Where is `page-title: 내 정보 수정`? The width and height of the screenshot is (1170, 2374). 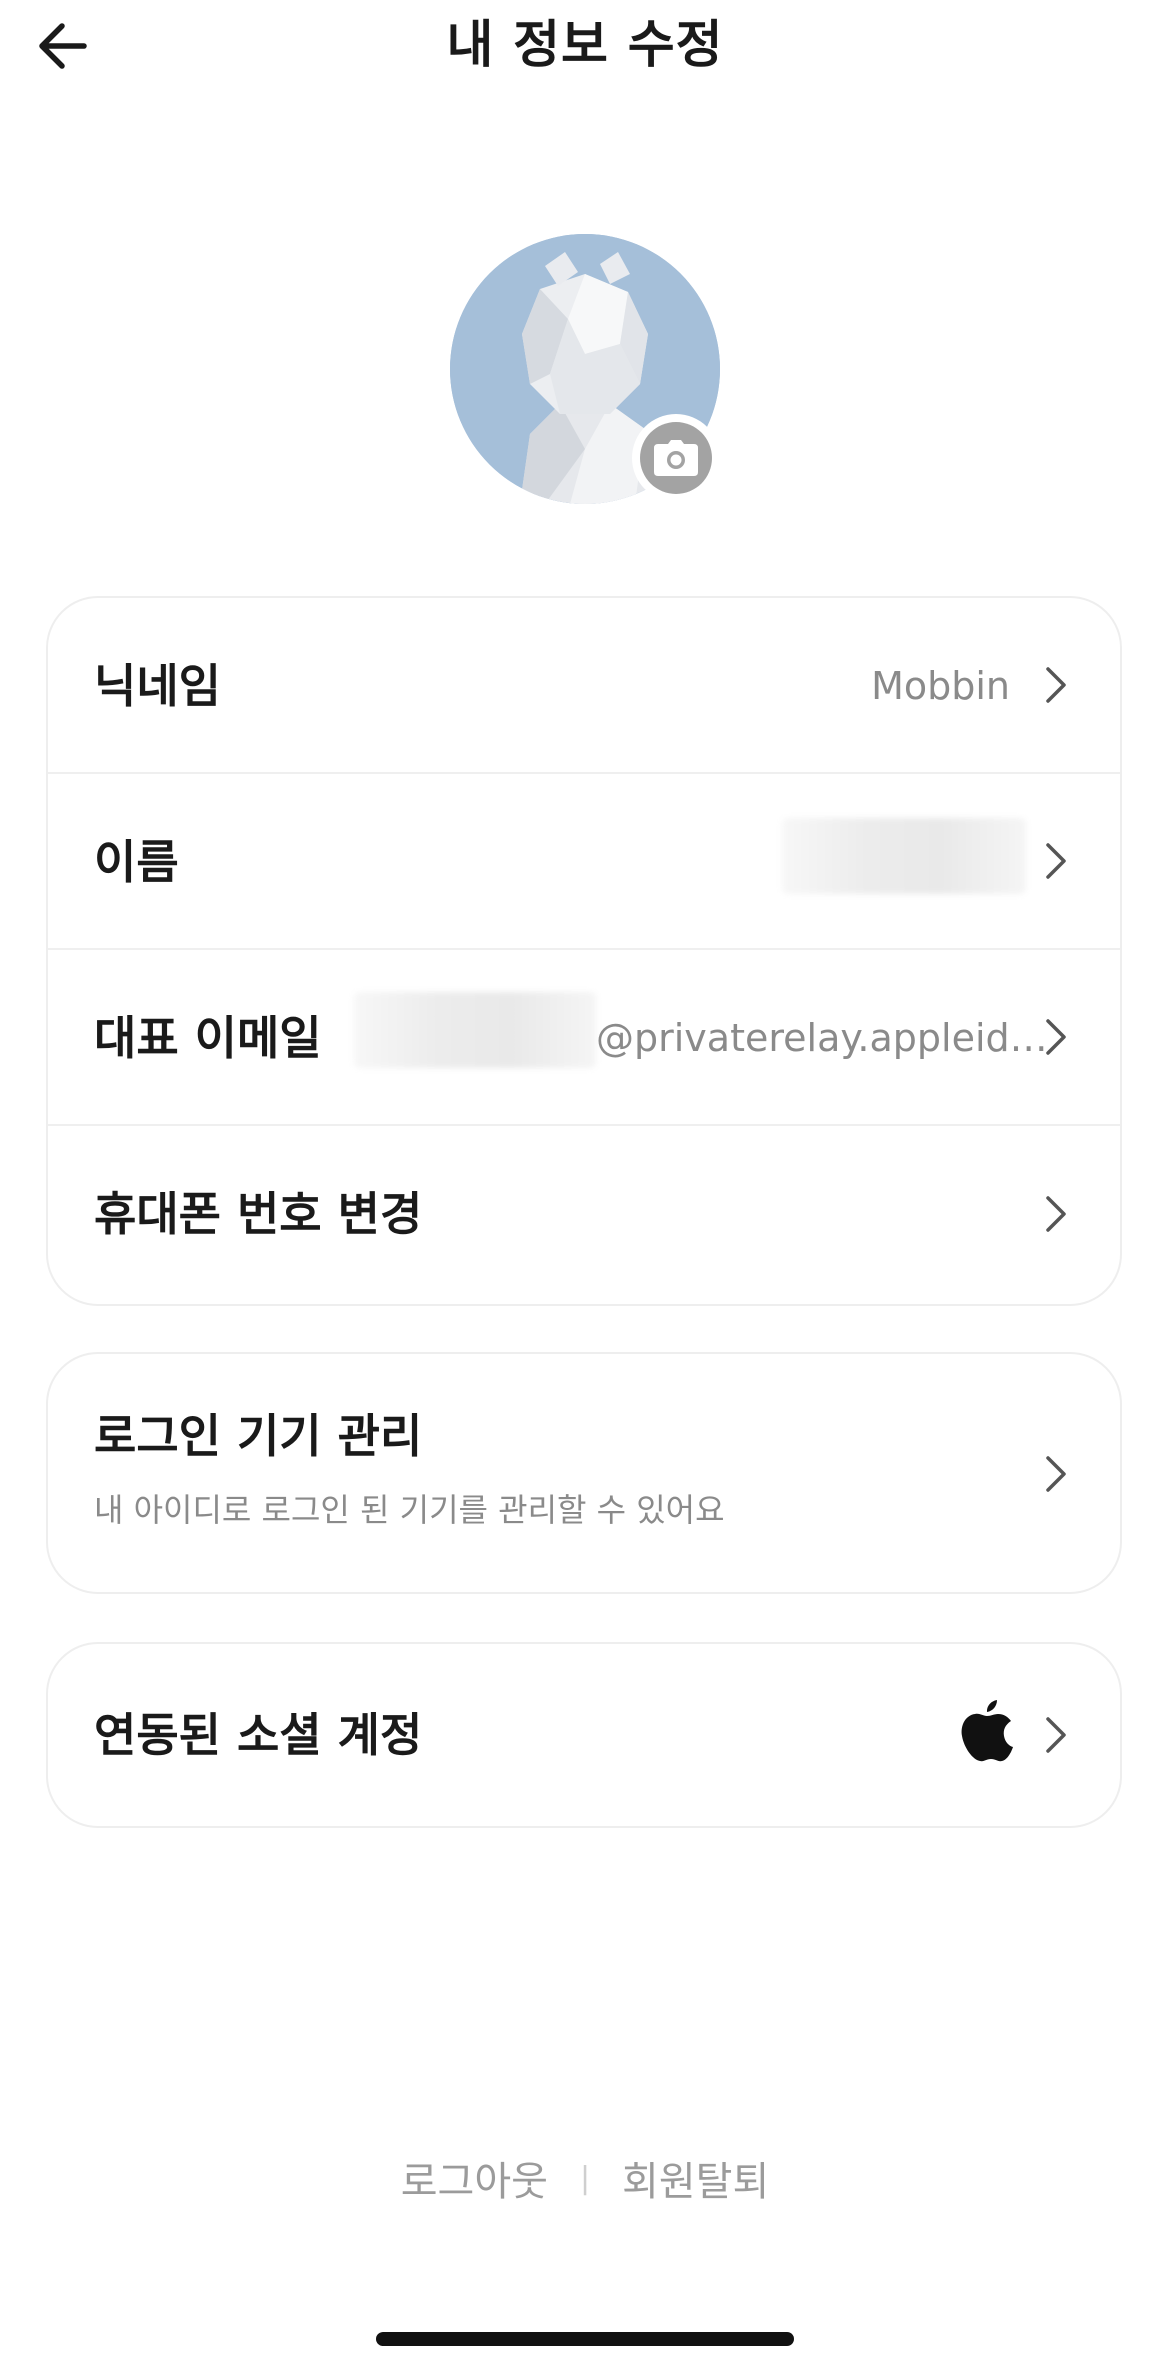
page-title: 내 정보 수정 is located at coordinates (585, 45).